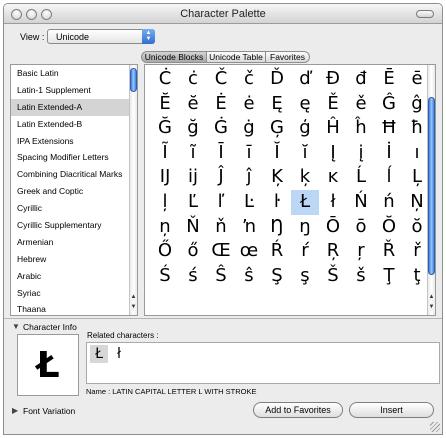 The width and height of the screenshot is (446, 438). Describe the element at coordinates (333, 153) in the screenshot. I see `character-cell: Į` at that location.